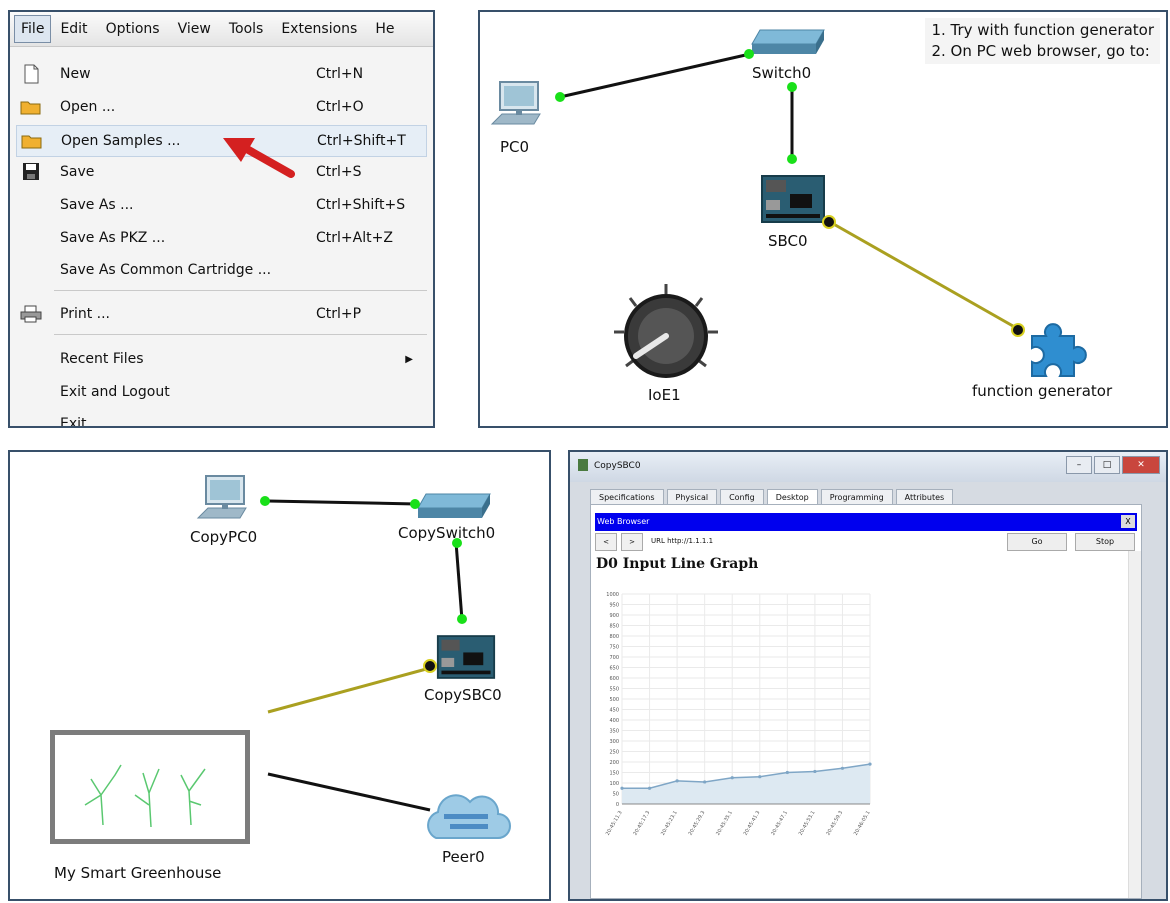 This screenshot has width=1170, height=903. Describe the element at coordinates (779, 823) in the screenshot. I see `x-tick-label: 20:45:47.1` at that location.